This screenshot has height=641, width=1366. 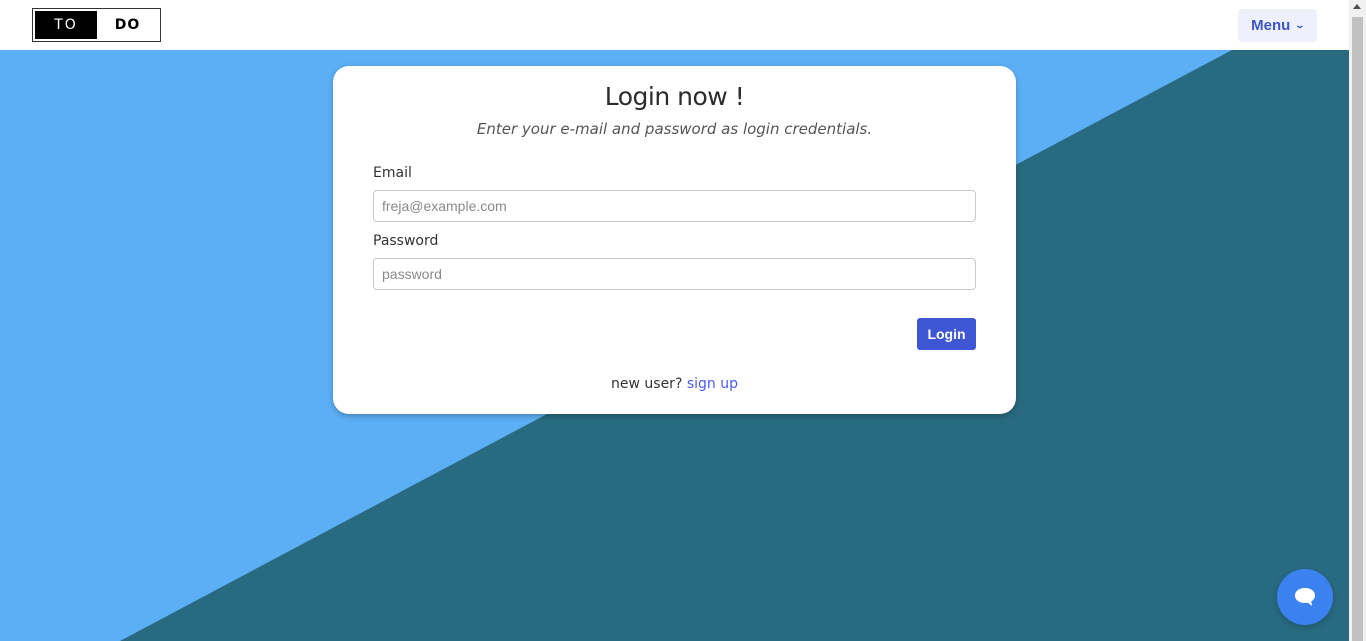 What do you see at coordinates (1300, 25) in the screenshot?
I see `chevron-down-icon: ⌄` at bounding box center [1300, 25].